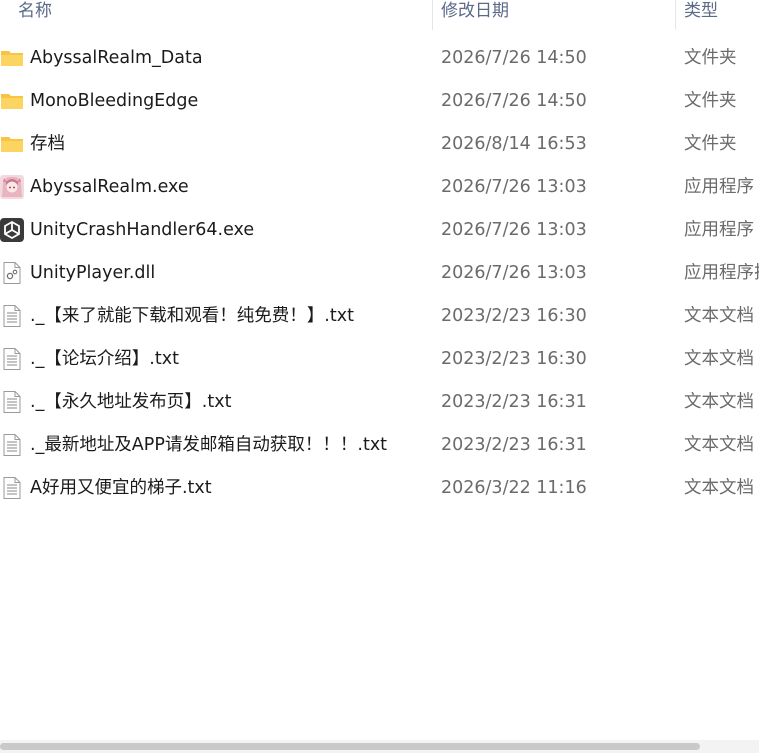  What do you see at coordinates (192, 316) in the screenshot?
I see `file-name: ._【来了就能下载和观看！纯免费！】.txt` at bounding box center [192, 316].